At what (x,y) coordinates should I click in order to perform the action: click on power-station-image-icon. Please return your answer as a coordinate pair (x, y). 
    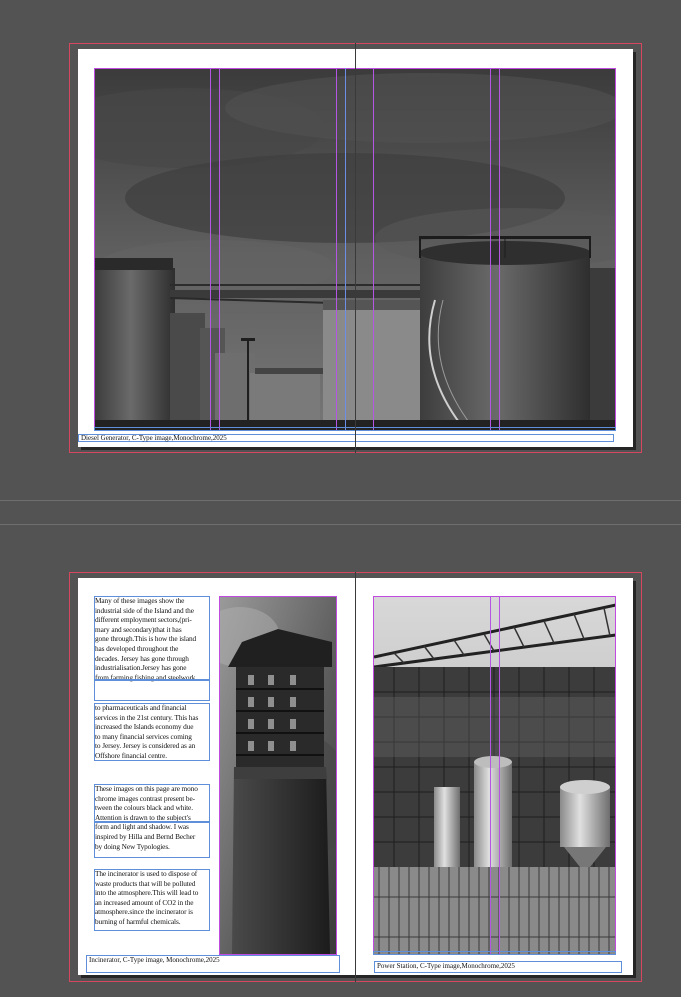
    Looking at the image, I should click on (495, 775).